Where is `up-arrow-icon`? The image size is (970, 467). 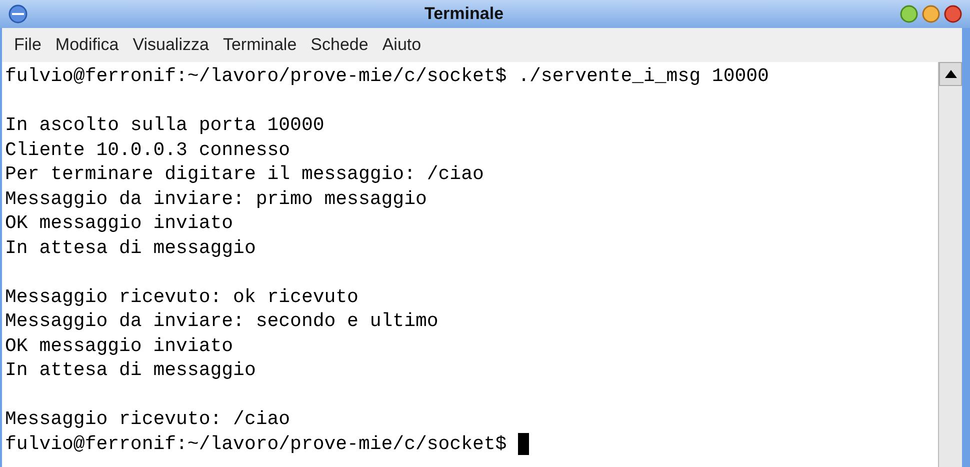 up-arrow-icon is located at coordinates (950, 74).